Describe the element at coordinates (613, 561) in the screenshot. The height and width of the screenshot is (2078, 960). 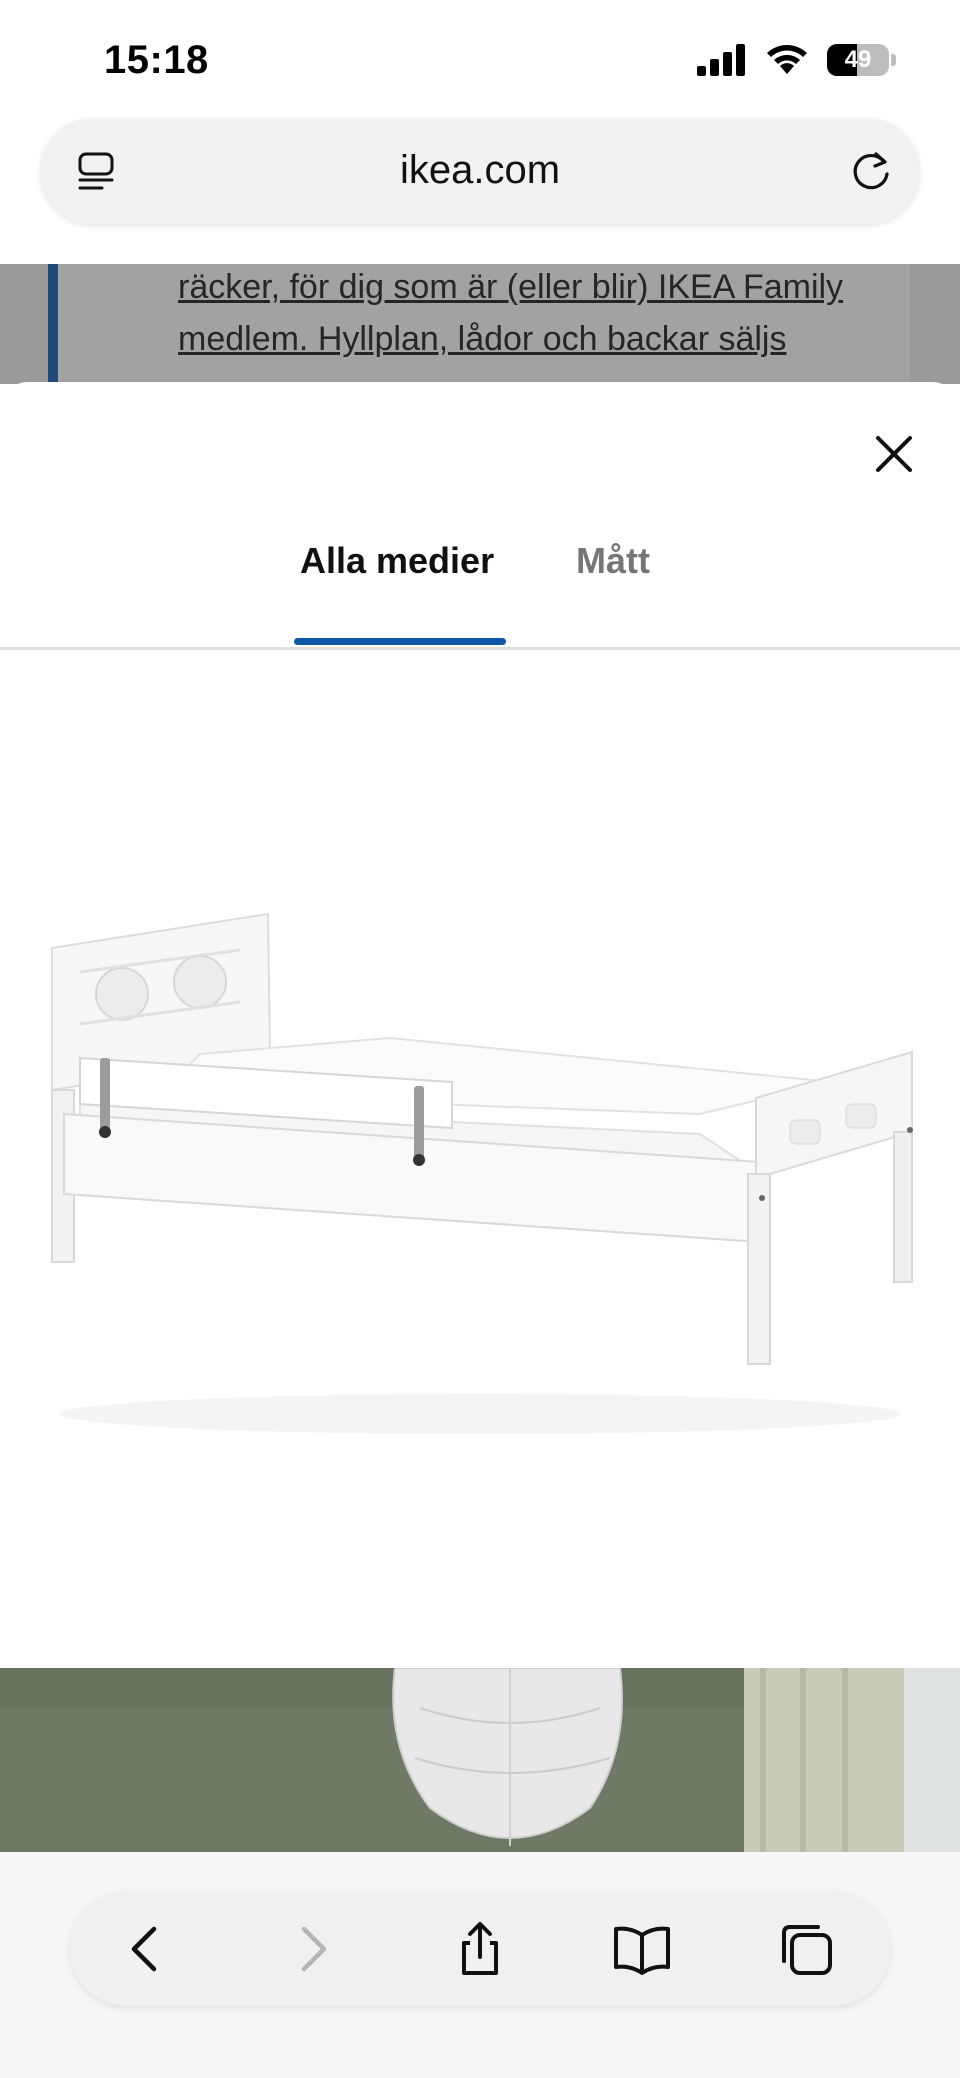
I see `tab-matt: Mått` at that location.